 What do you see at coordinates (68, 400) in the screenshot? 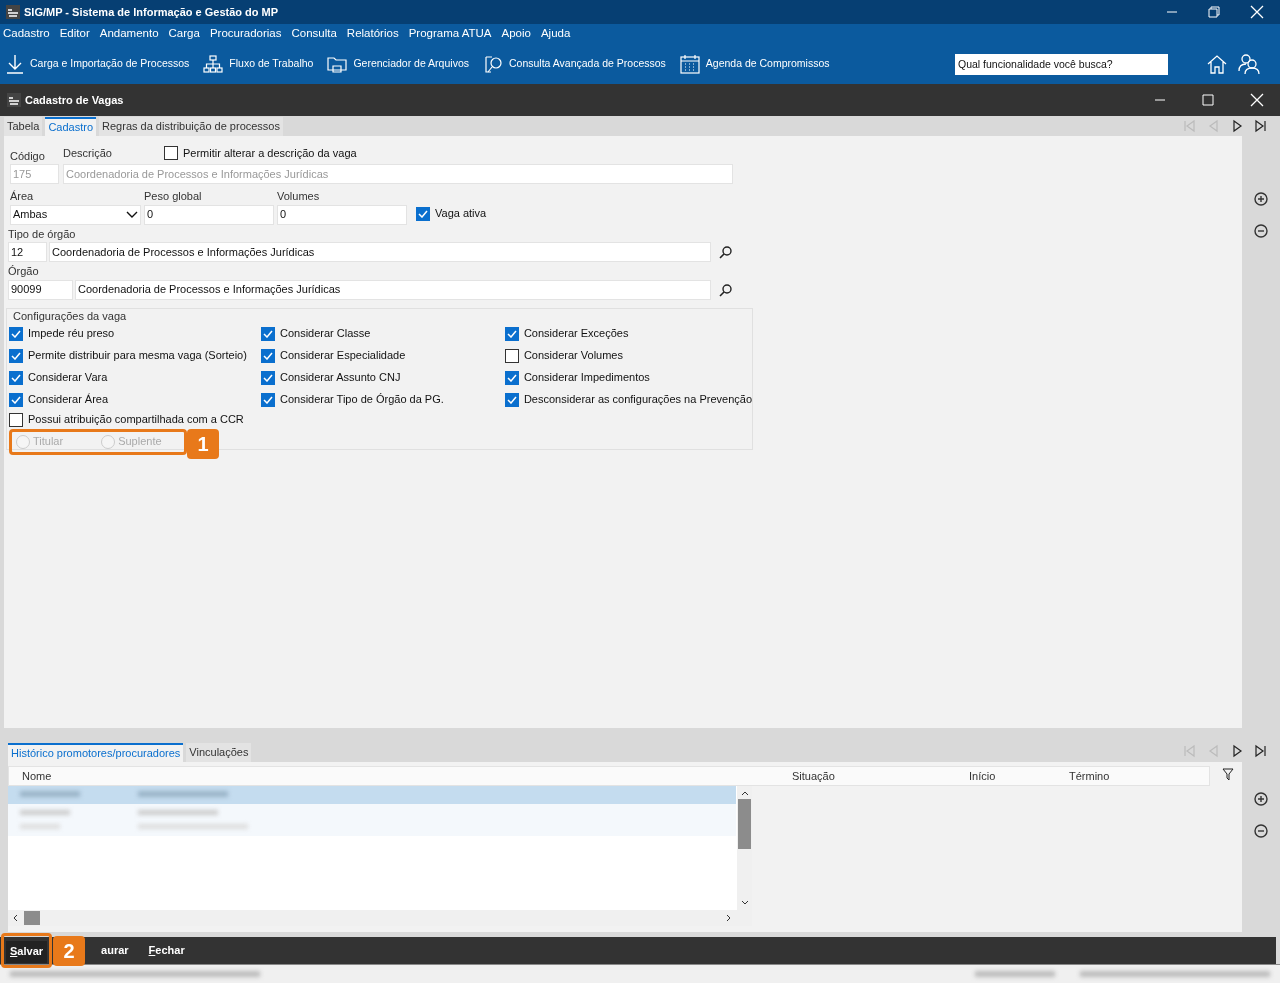
I see `checkbox-label: Considerar Área` at bounding box center [68, 400].